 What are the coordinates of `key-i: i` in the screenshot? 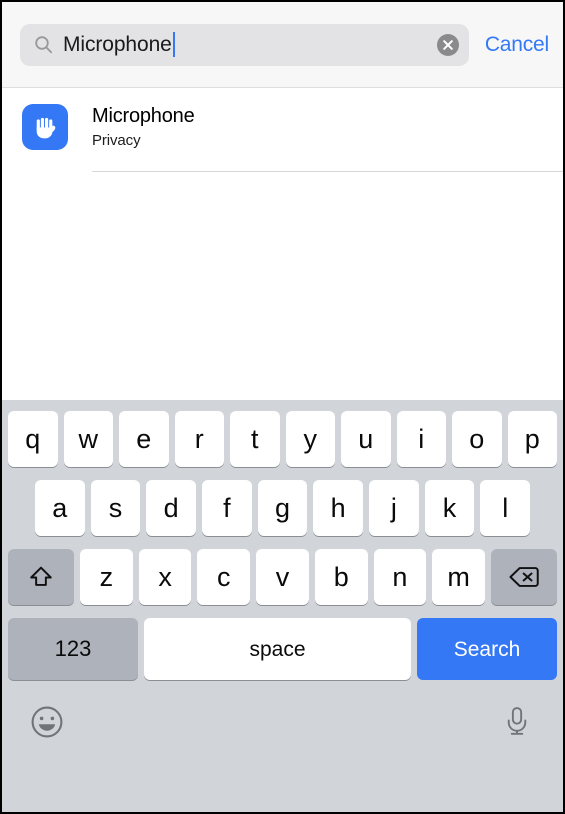 It's located at (421, 439).